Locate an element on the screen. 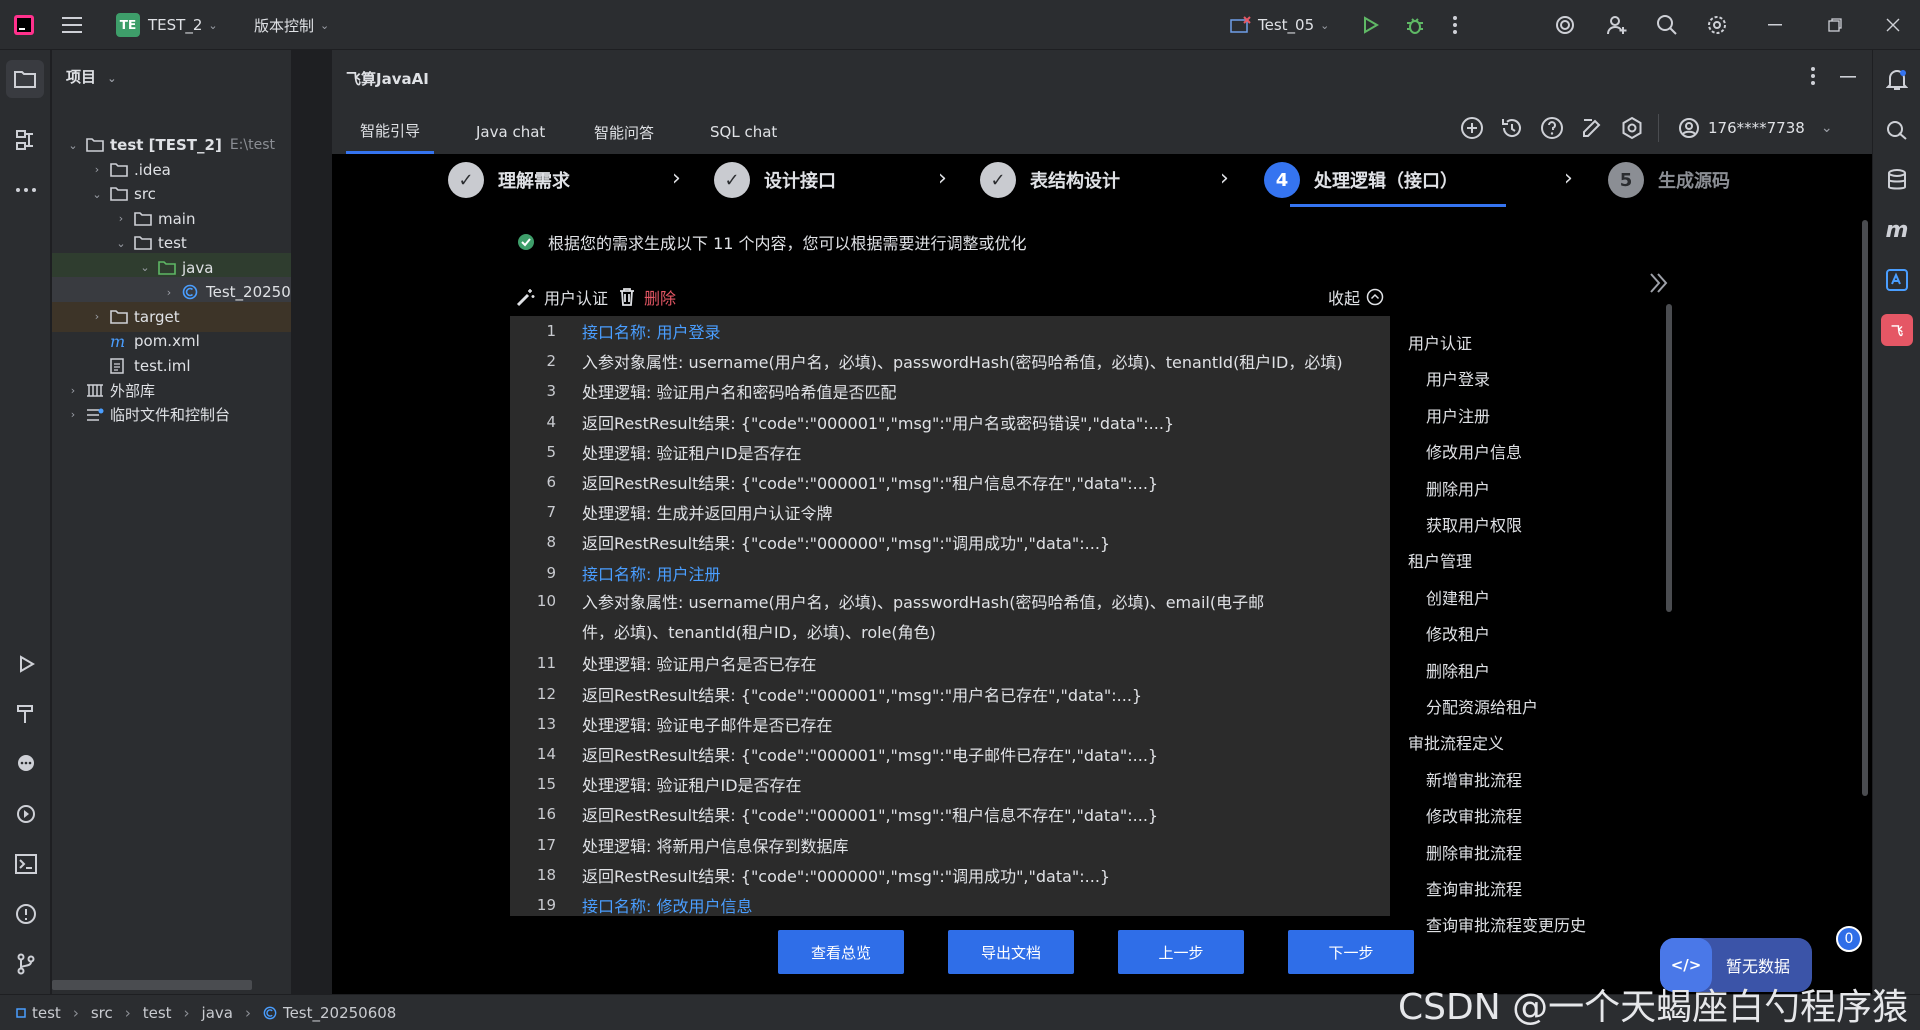 The image size is (1920, 1030). collapse-button: 收起 is located at coordinates (1356, 297).